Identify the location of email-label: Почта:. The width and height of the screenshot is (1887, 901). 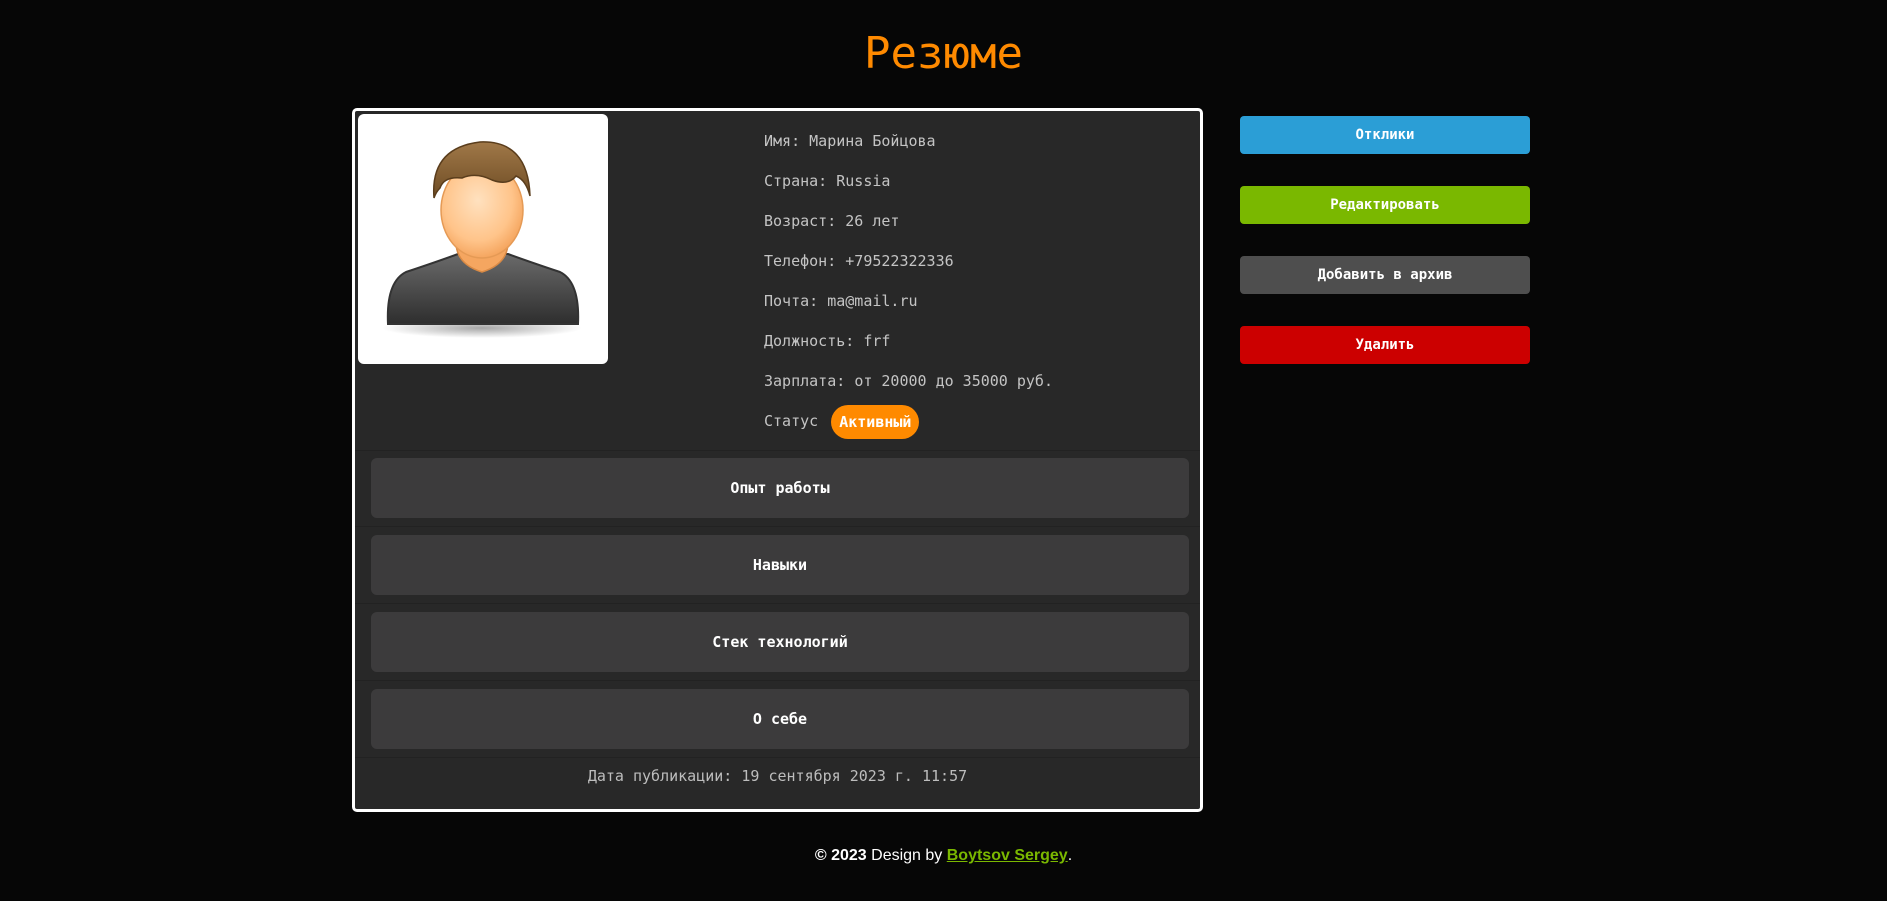
(791, 301).